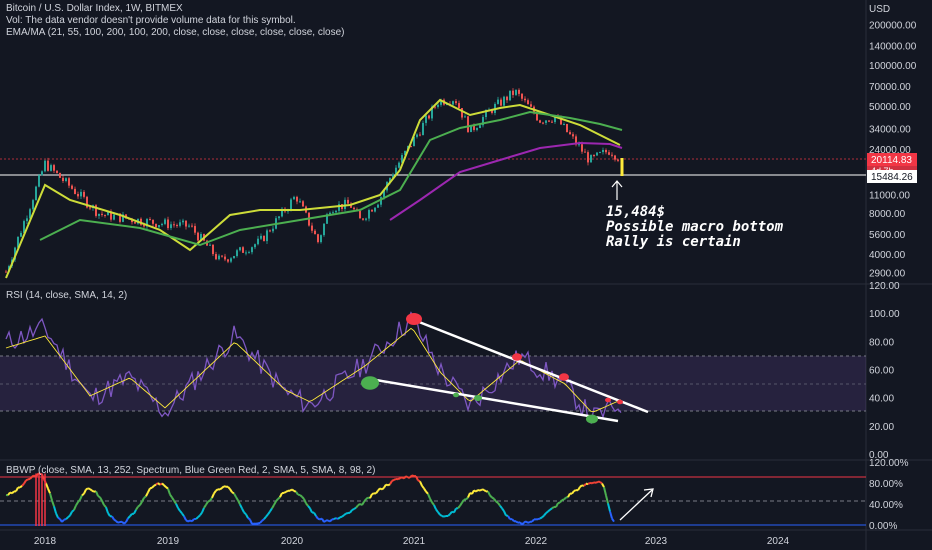 Image resolution: width=932 pixels, height=550 pixels. Describe the element at coordinates (45, 541) in the screenshot. I see `time-tick-label: 2018` at that location.